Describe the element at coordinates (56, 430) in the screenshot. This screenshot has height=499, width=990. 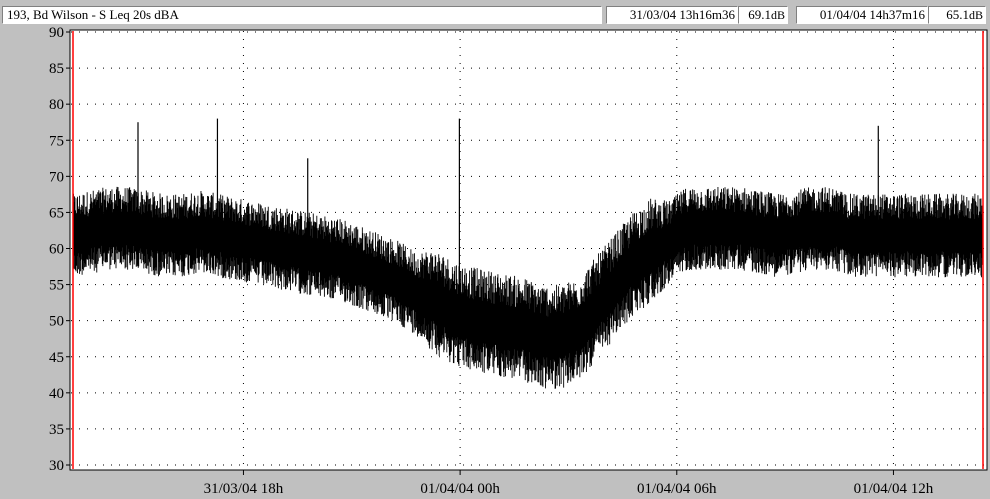
I see `y-tick-label: 35` at that location.